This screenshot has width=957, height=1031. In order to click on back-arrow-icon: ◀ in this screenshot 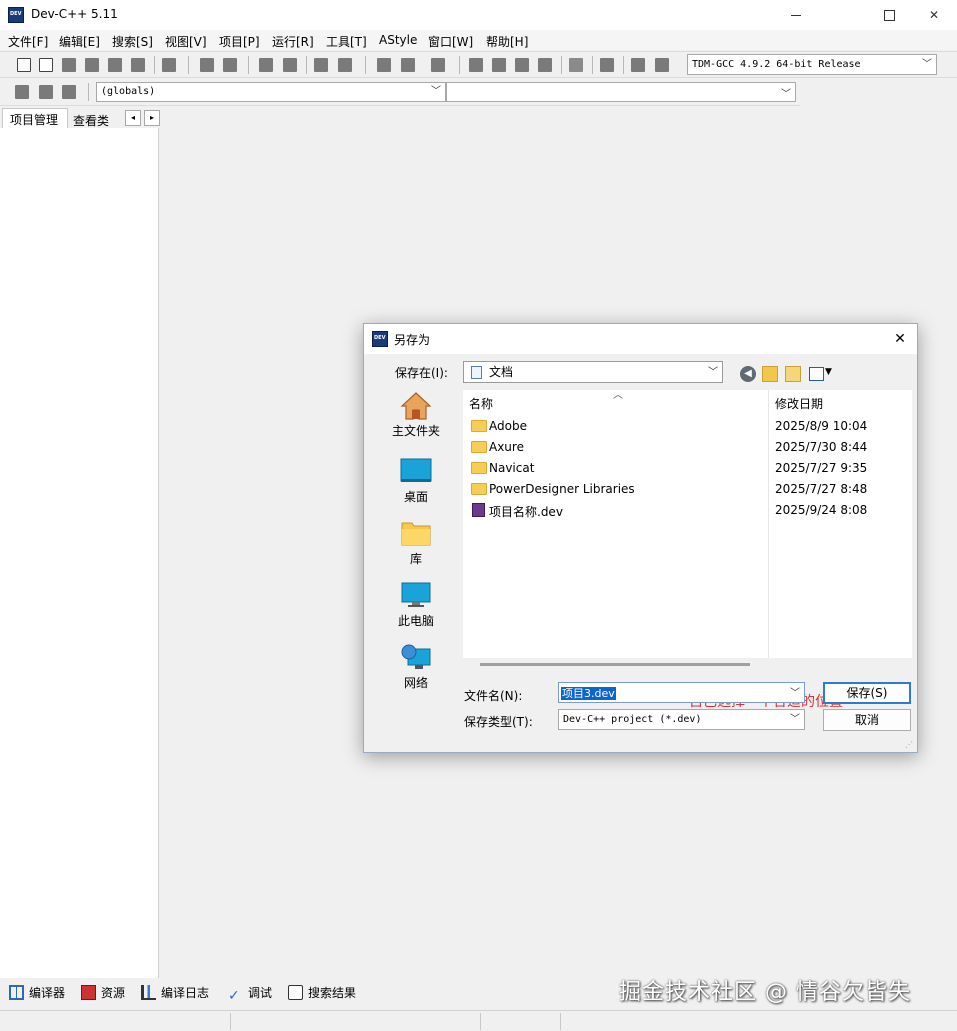, I will do `click(748, 374)`.